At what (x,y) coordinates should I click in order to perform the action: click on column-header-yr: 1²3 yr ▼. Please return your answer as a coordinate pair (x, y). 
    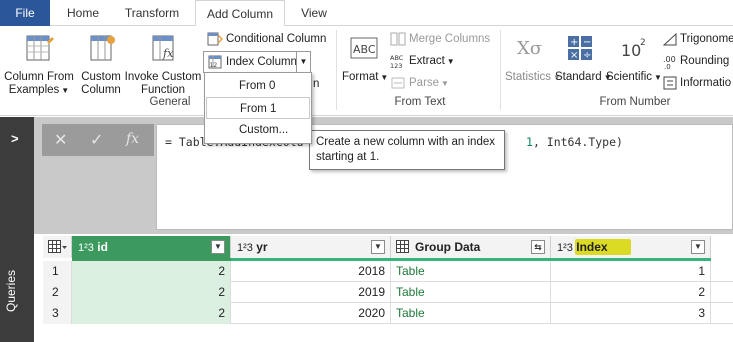
    Looking at the image, I should click on (311, 247).